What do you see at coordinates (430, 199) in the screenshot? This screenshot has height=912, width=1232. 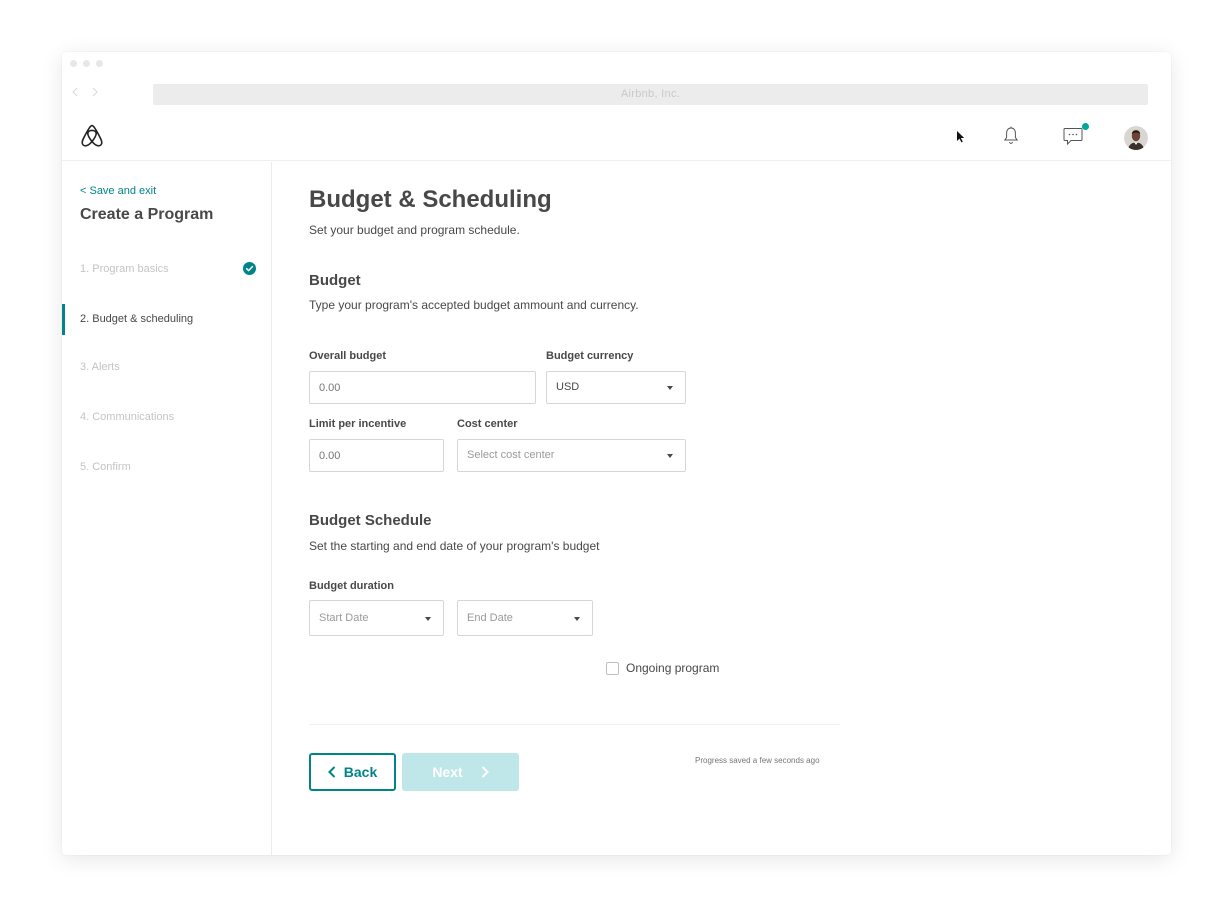 I see `page-title: Budget & Scheduling` at bounding box center [430, 199].